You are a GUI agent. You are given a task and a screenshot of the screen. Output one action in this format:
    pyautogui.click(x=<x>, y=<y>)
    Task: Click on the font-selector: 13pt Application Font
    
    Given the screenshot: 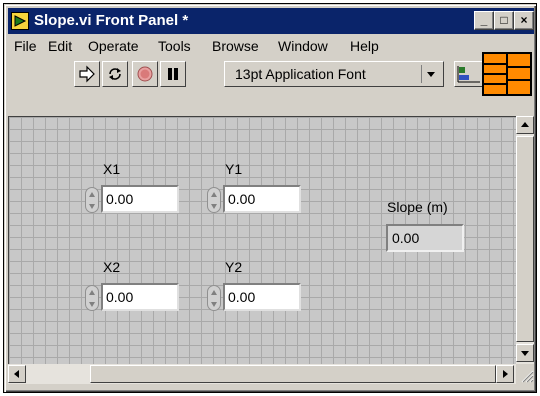 What is the action you would take?
    pyautogui.click(x=334, y=74)
    